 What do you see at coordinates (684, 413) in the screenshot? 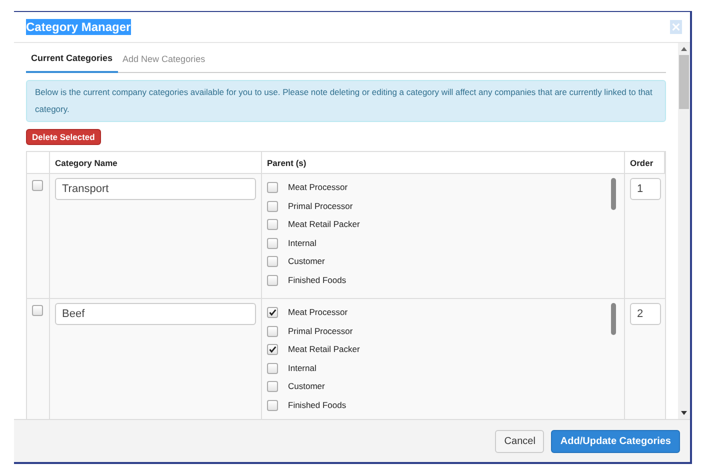
I see `scroll-down-icon` at bounding box center [684, 413].